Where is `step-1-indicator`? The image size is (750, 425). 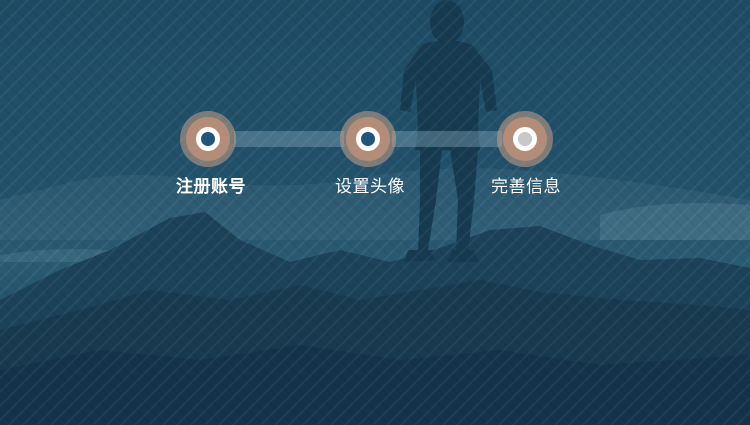 step-1-indicator is located at coordinates (208, 139).